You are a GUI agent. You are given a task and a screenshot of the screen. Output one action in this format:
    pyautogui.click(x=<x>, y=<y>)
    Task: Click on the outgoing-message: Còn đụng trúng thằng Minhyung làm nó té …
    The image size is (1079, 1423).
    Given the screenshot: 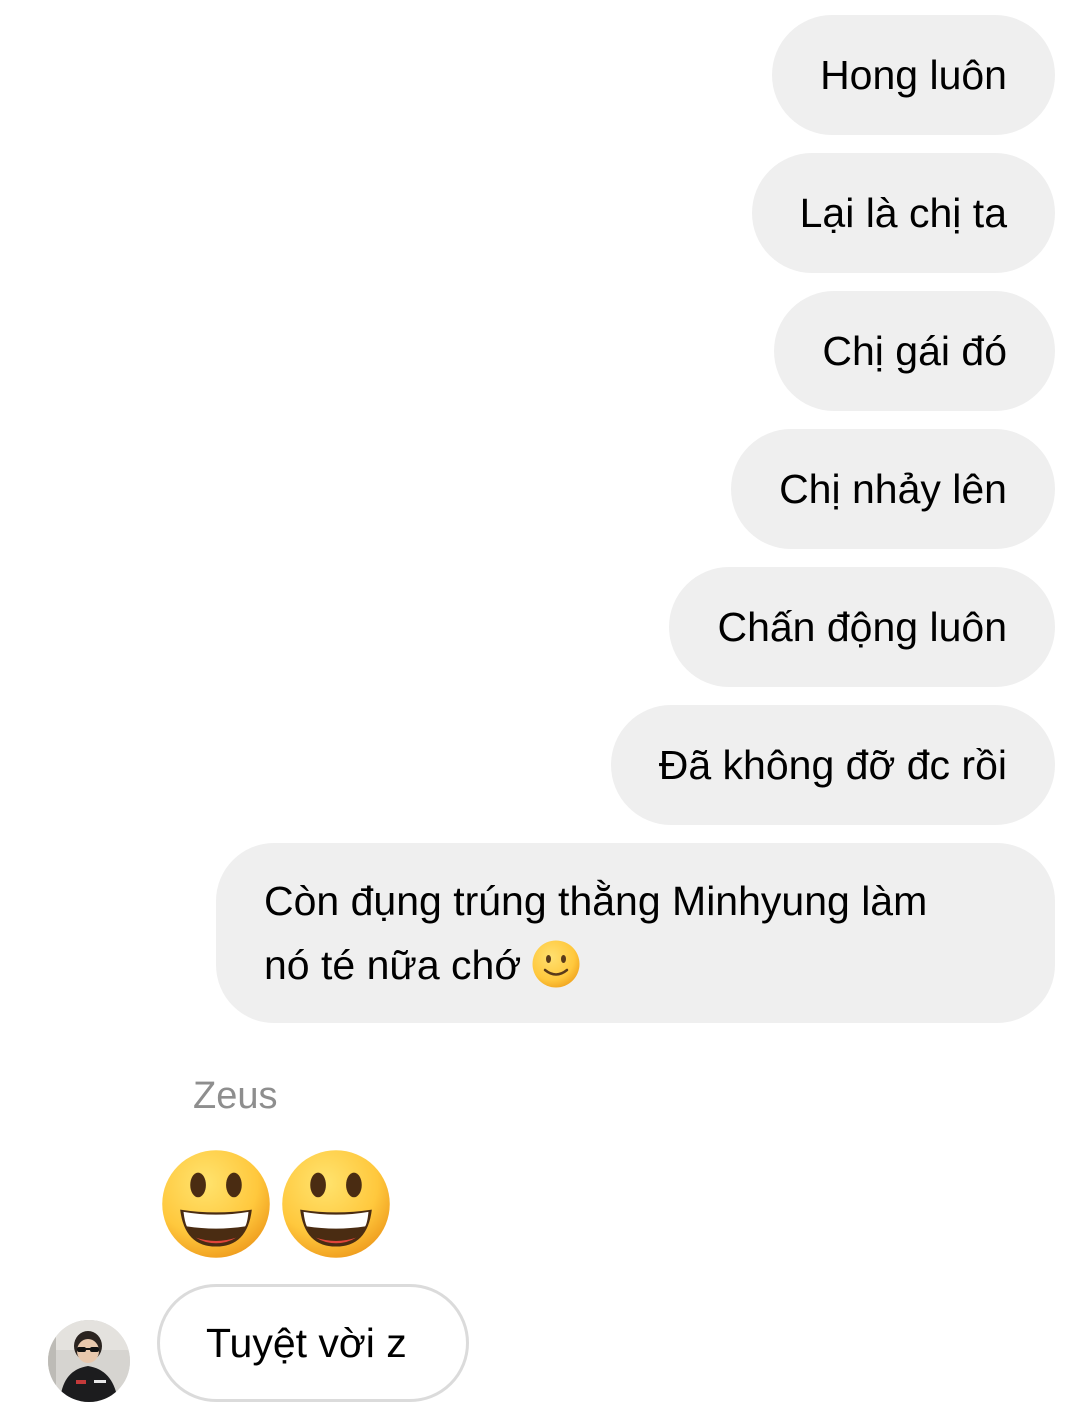 What is the action you would take?
    pyautogui.click(x=635, y=933)
    